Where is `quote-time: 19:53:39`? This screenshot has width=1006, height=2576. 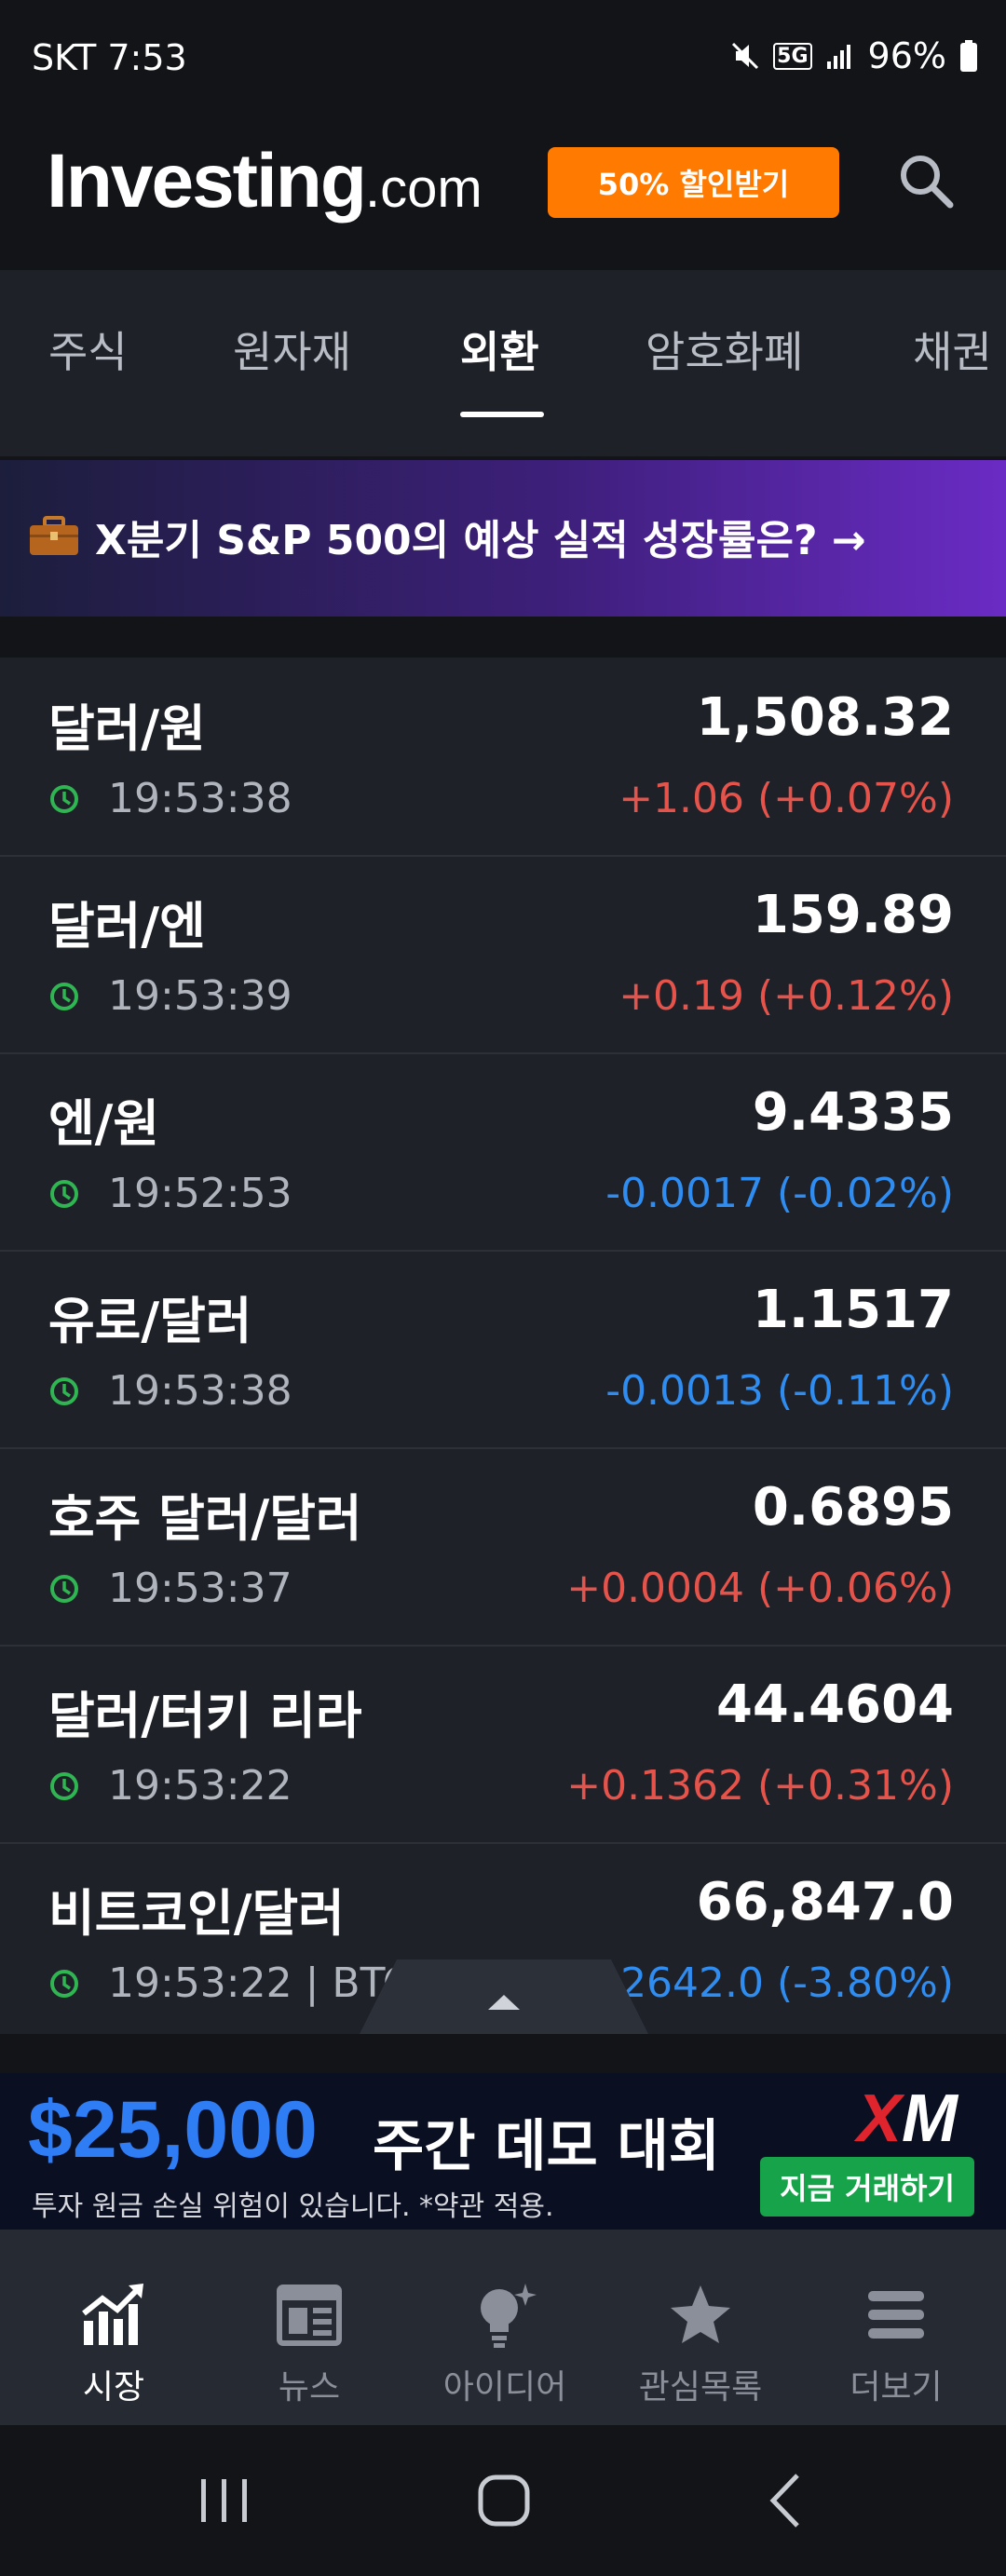
quote-time: 19:53:39 is located at coordinates (200, 996).